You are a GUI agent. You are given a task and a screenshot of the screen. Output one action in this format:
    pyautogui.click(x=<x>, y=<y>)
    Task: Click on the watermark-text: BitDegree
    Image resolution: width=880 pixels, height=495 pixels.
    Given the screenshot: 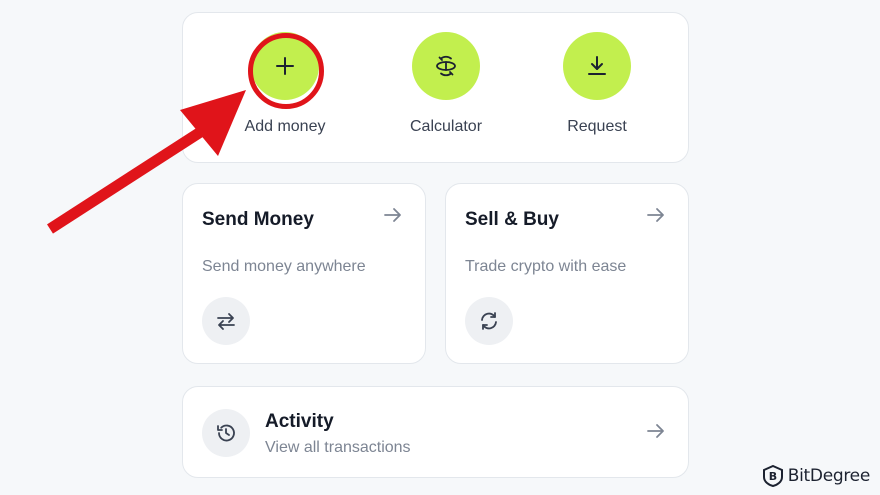 What is the action you would take?
    pyautogui.click(x=829, y=476)
    